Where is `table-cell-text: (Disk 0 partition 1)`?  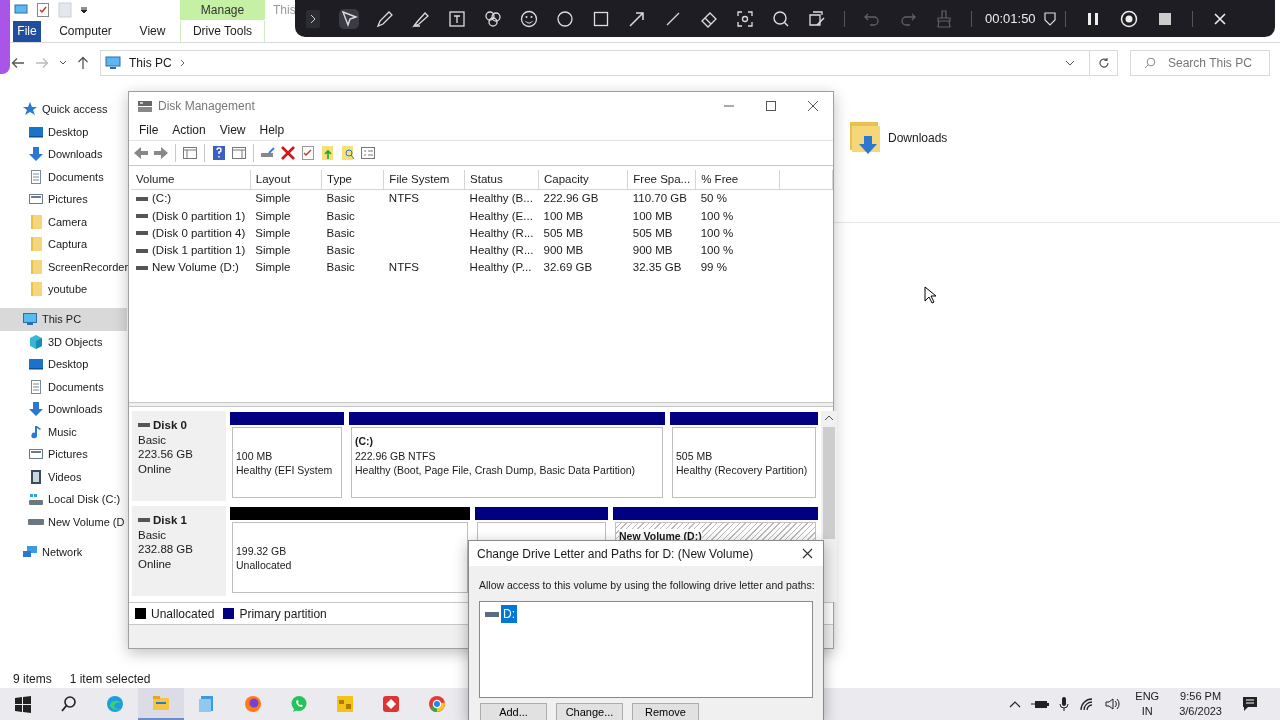
table-cell-text: (Disk 0 partition 1) is located at coordinates (199, 216).